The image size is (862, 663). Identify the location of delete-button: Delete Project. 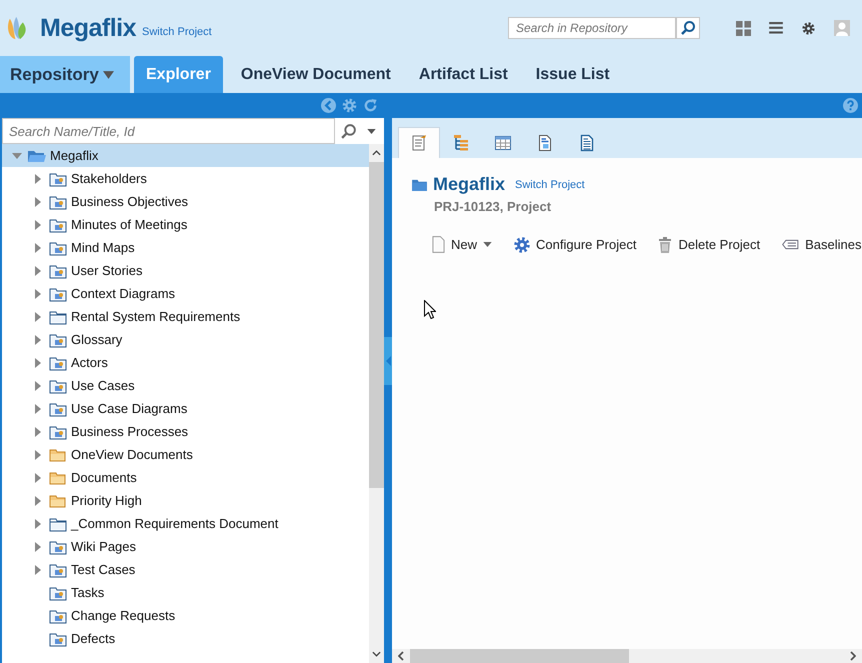
(709, 244).